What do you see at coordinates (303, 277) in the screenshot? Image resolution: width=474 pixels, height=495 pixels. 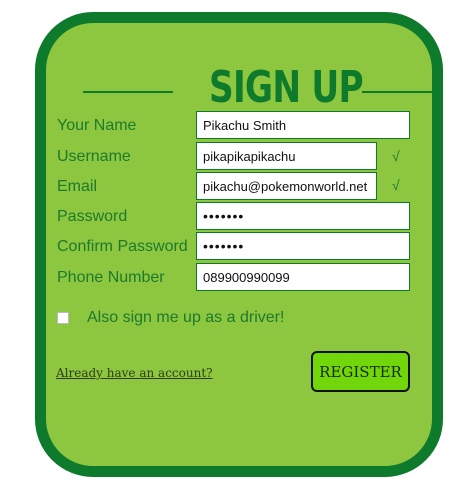 I see `phone-field` at bounding box center [303, 277].